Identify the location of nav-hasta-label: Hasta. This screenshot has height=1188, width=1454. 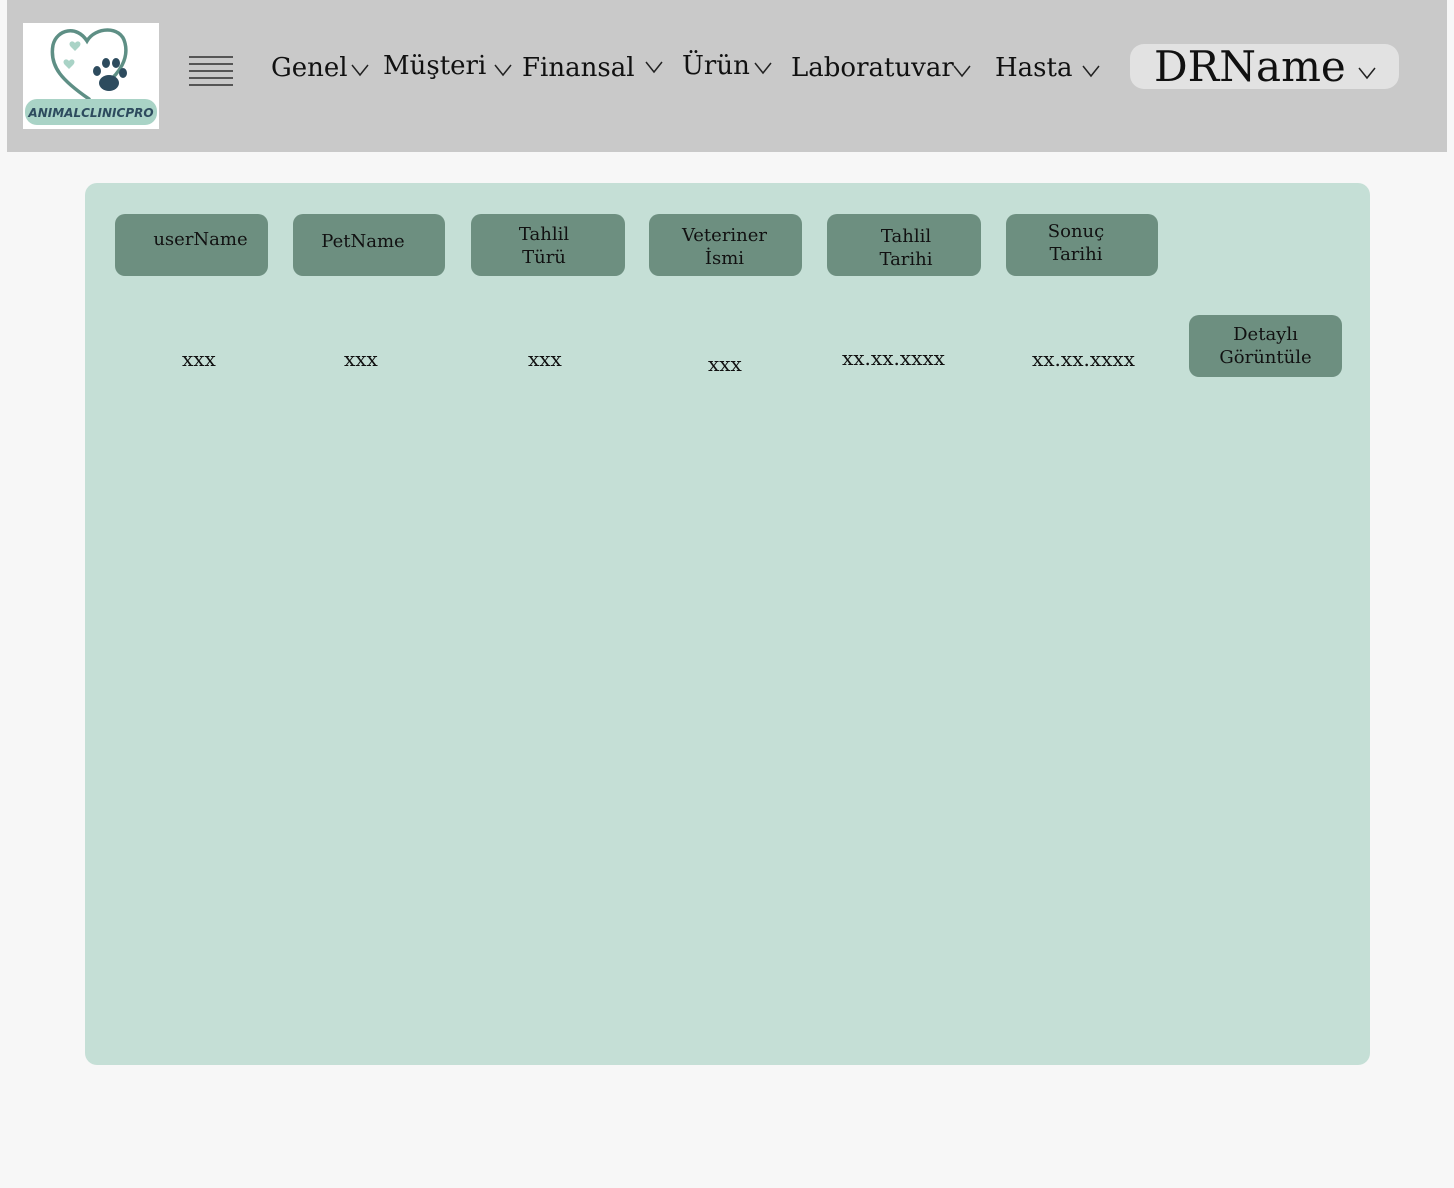
(1034, 68).